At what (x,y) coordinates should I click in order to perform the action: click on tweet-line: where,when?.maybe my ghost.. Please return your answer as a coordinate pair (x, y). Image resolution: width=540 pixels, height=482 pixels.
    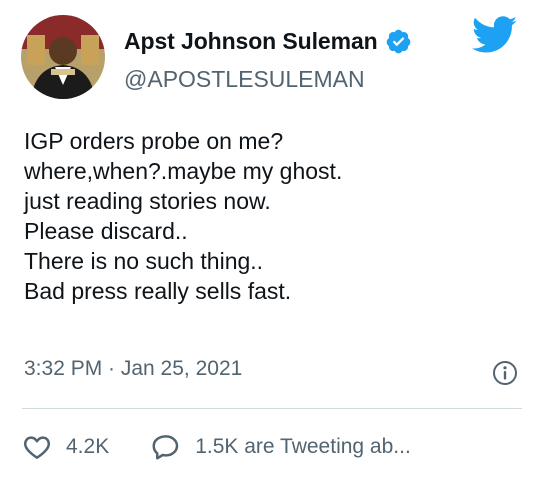
    Looking at the image, I should click on (183, 171).